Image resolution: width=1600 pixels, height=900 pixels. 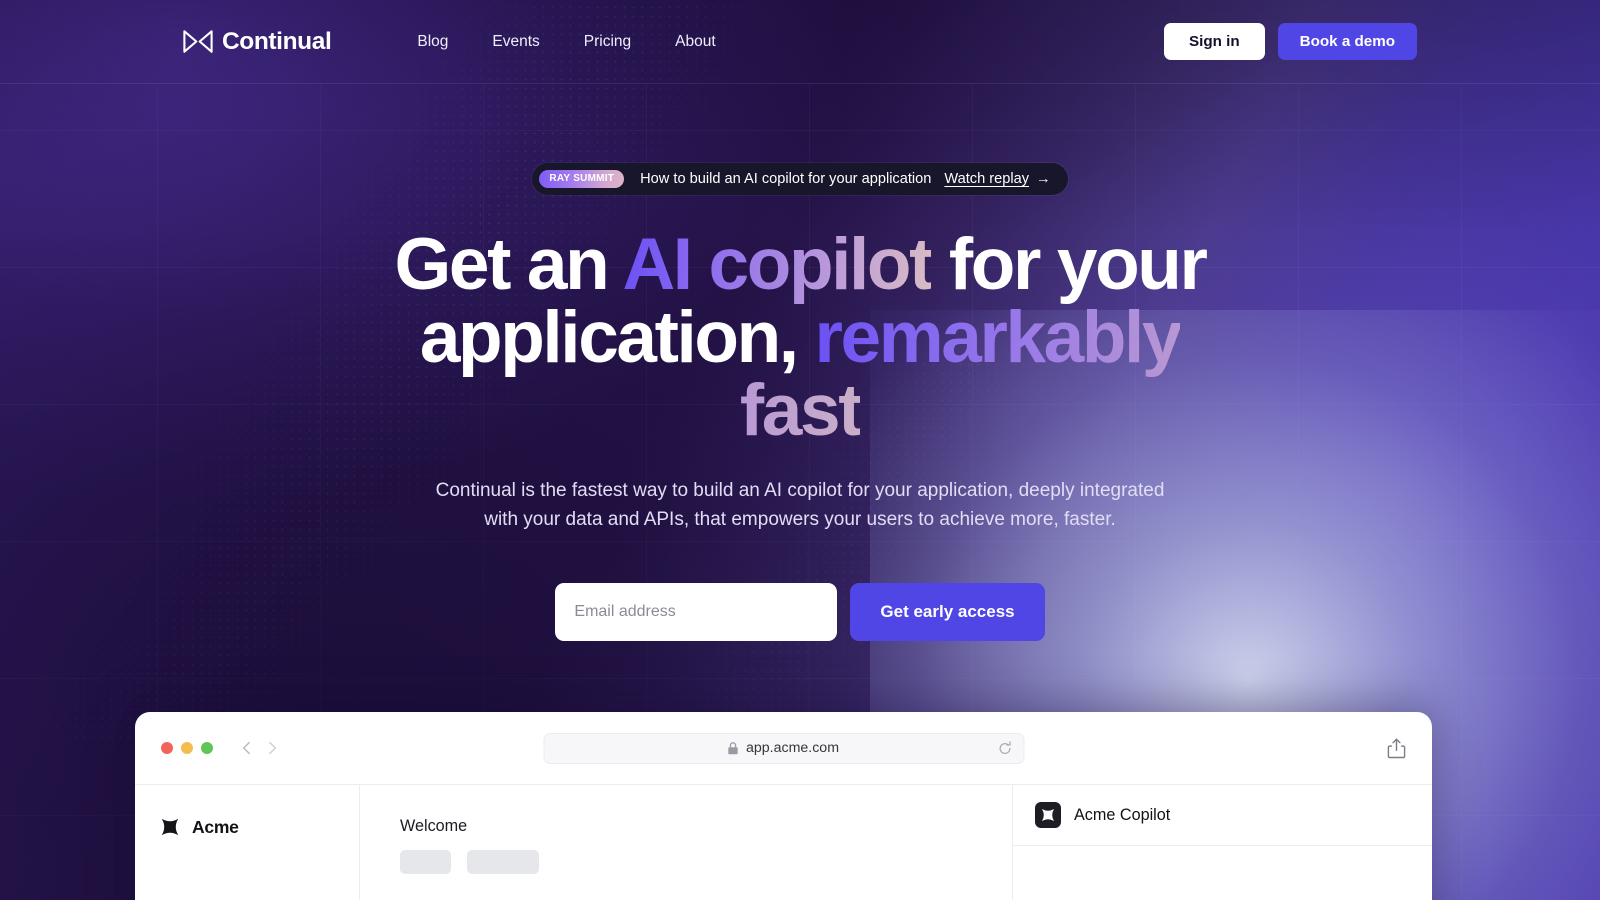 I want to click on url-text: app.acme.com, so click(x=792, y=748).